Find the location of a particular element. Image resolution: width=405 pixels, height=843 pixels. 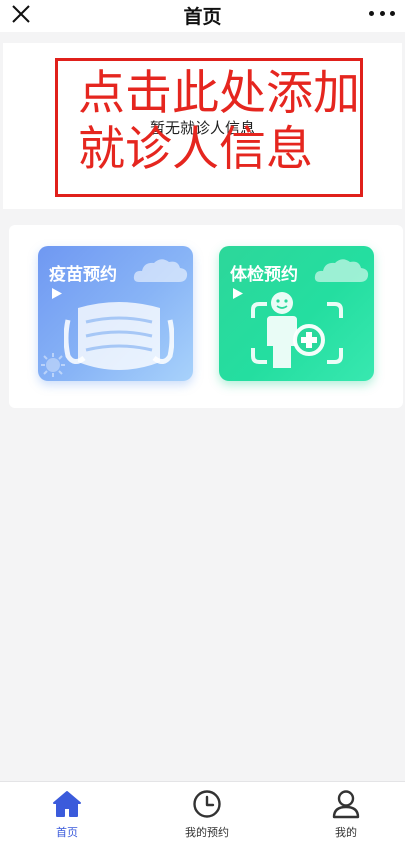

tab-my-appointments: 我的预约 is located at coordinates (207, 815).